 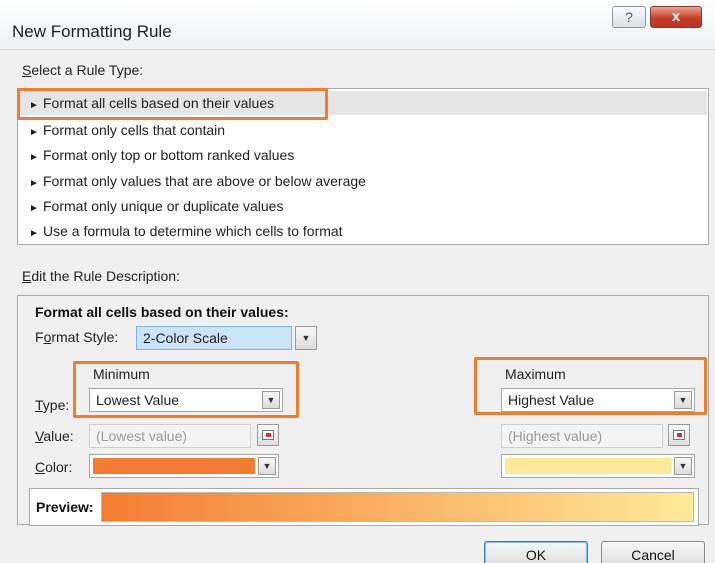 I want to click on maximum-range-selector-button, so click(x=679, y=435).